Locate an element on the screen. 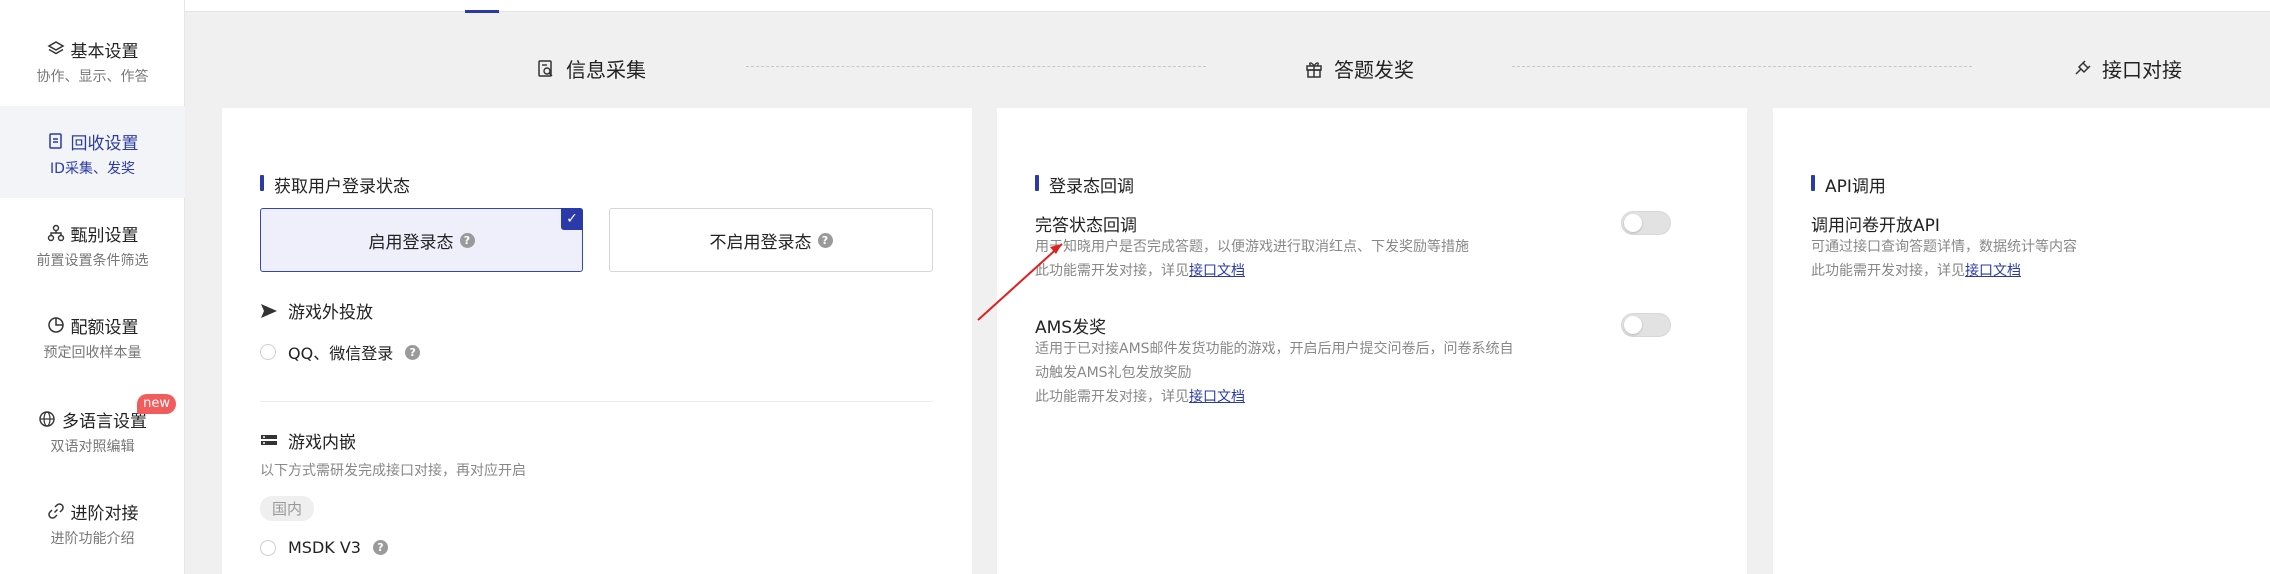 This screenshot has width=2270, height=574. open-api-desc: 可通过接口查询答题详情，数据统计等内容 此功能需开发对接，详见接口文档 is located at coordinates (2031, 259).